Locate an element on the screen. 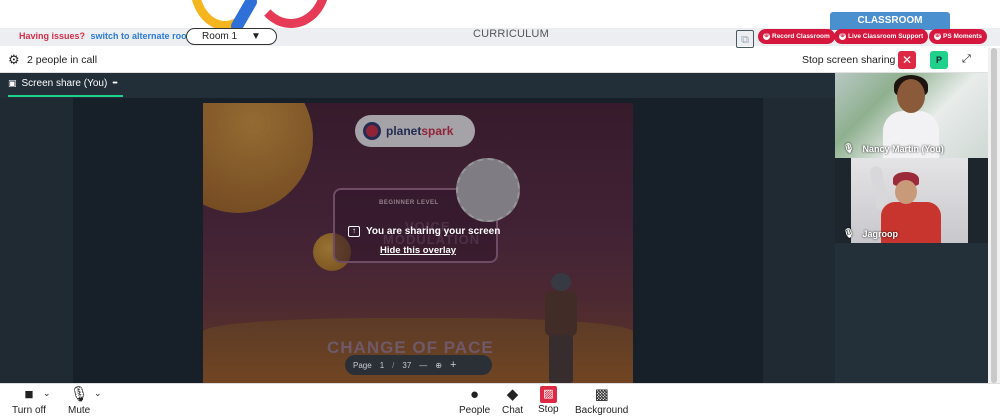 This screenshot has height=417, width=1000. participant-tile: 🎙 Jagroop is located at coordinates (911, 200).